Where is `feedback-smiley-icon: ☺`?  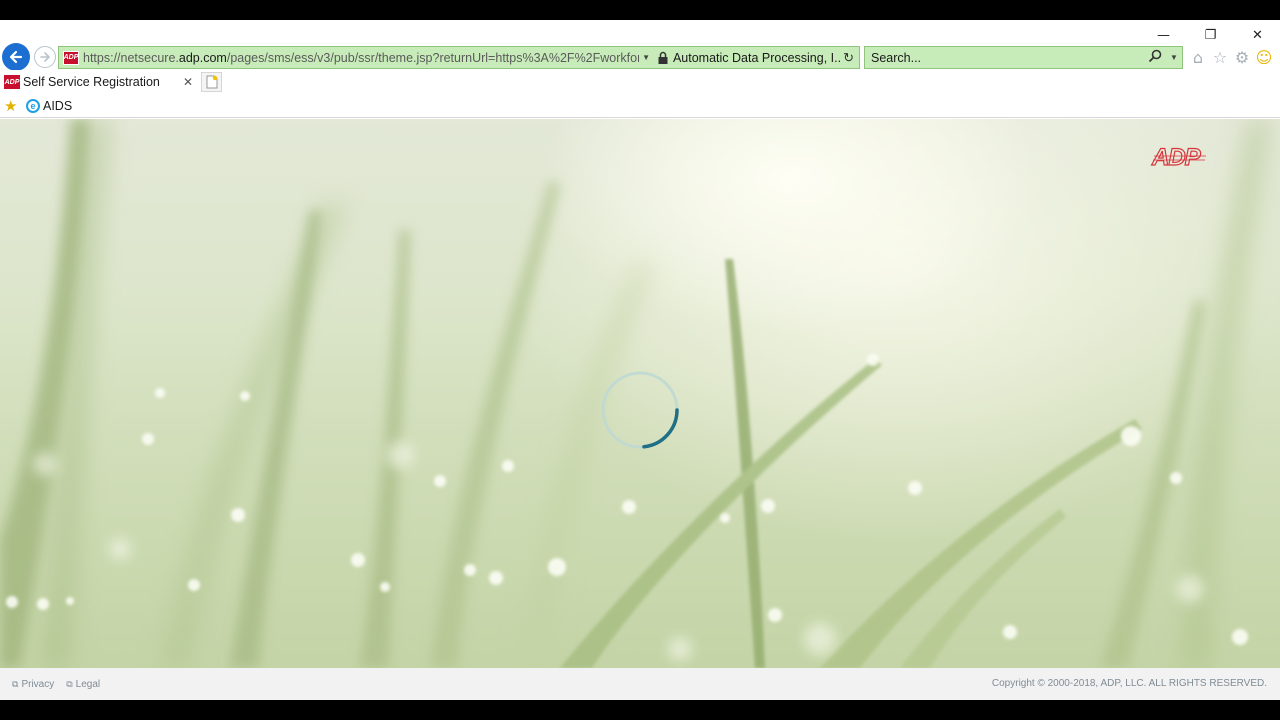 feedback-smiley-icon: ☺ is located at coordinates (1264, 57).